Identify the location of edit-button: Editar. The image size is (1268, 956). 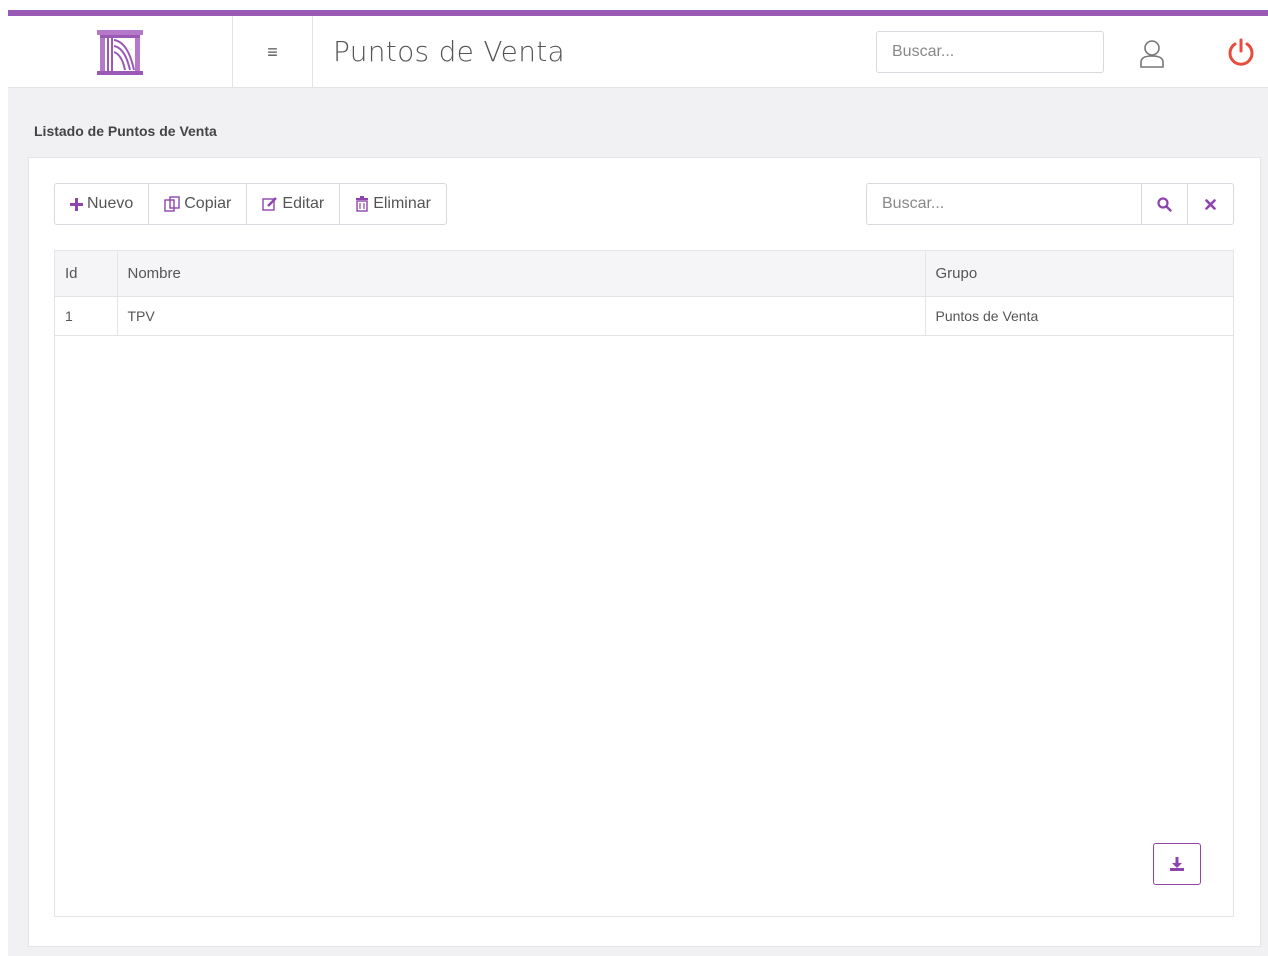
(294, 204).